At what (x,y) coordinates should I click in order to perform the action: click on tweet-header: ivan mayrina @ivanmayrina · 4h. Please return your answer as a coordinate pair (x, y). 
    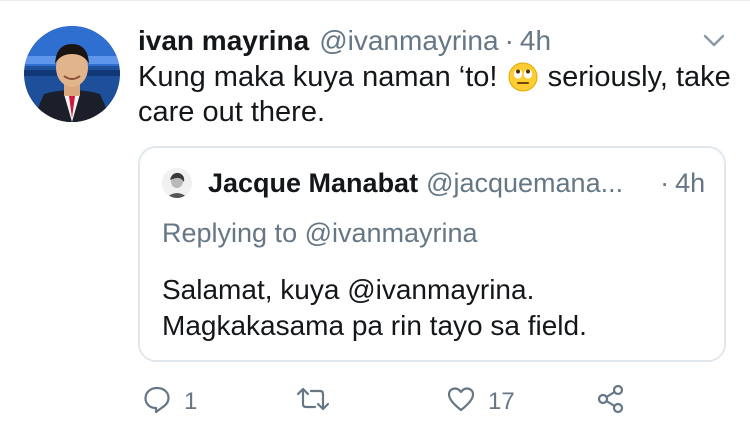
    Looking at the image, I should click on (344, 41).